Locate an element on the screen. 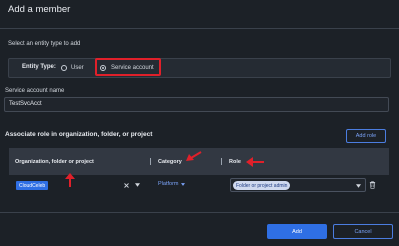  entity-section-label: Select an entity type to add is located at coordinates (44, 44).